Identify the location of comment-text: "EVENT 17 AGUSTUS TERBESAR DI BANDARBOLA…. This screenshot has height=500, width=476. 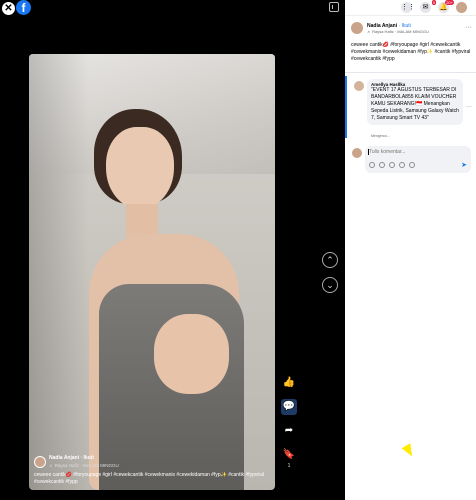
(415, 104).